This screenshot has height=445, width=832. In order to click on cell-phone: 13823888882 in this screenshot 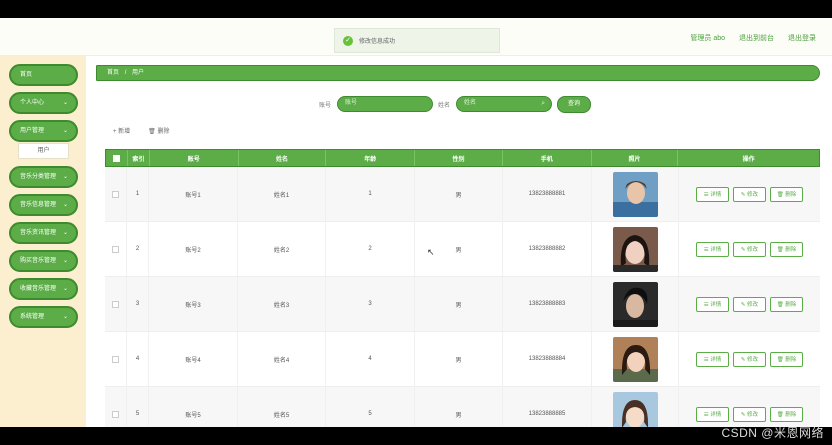, I will do `click(547, 249)`.